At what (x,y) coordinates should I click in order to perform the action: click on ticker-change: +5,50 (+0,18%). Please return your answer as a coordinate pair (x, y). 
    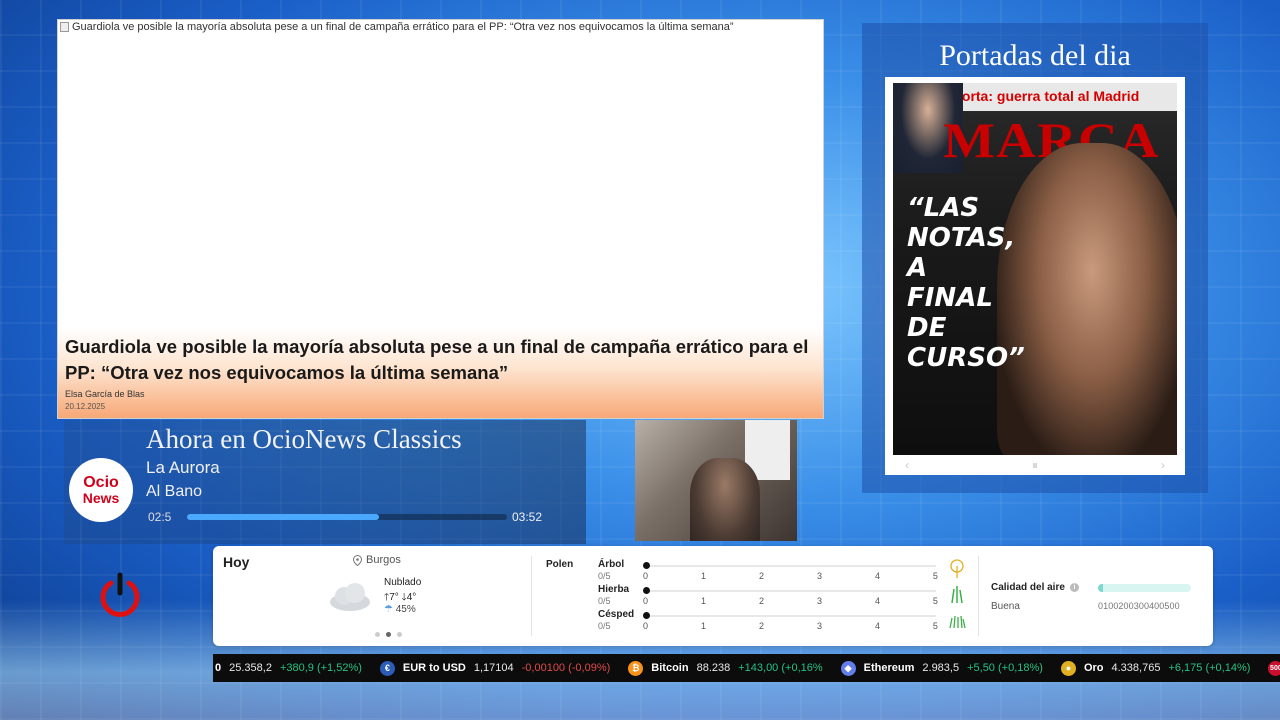
    Looking at the image, I should click on (1005, 668).